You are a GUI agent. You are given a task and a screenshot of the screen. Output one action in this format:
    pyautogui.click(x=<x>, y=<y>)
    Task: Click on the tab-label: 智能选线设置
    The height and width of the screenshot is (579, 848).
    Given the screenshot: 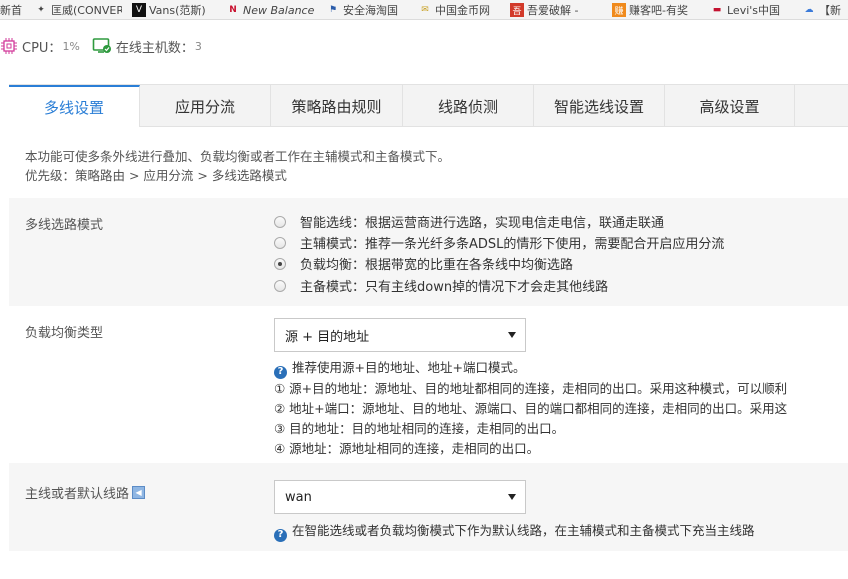 What is the action you would take?
    pyautogui.click(x=598, y=106)
    